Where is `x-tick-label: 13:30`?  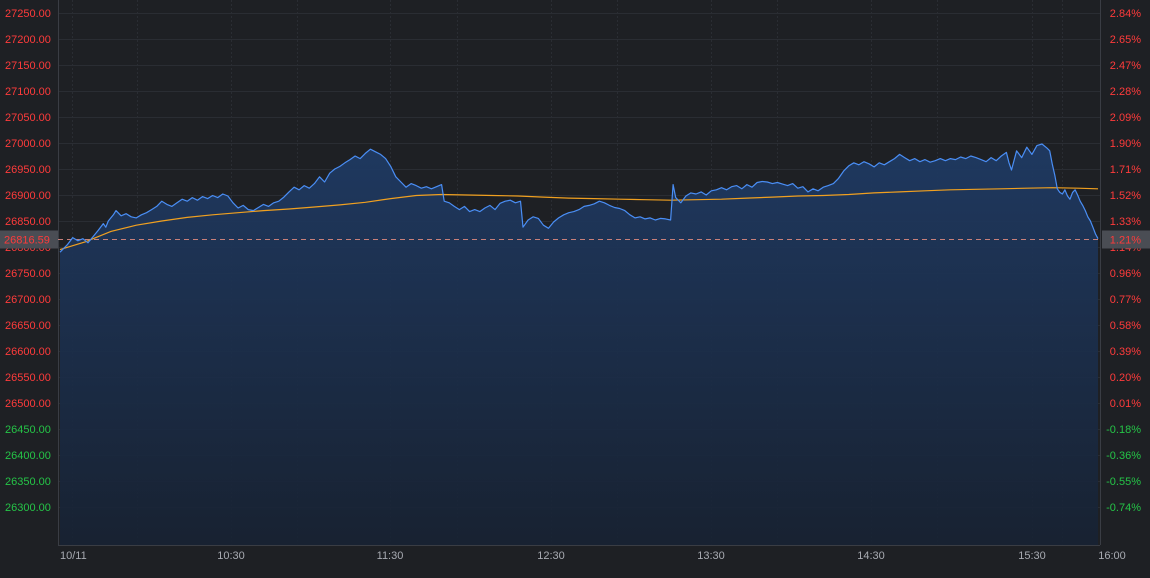 x-tick-label: 13:30 is located at coordinates (711, 556).